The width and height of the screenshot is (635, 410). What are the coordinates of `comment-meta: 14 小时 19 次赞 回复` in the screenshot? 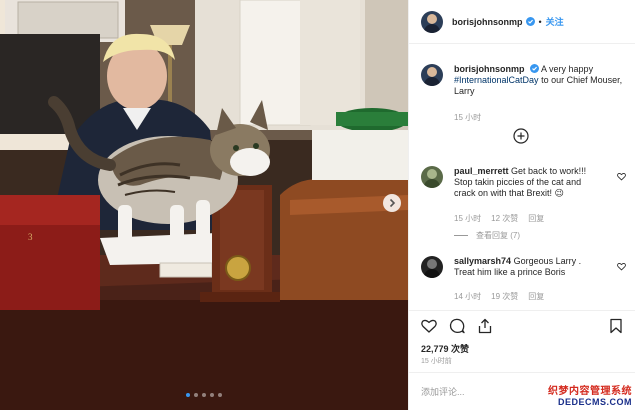 It's located at (499, 296).